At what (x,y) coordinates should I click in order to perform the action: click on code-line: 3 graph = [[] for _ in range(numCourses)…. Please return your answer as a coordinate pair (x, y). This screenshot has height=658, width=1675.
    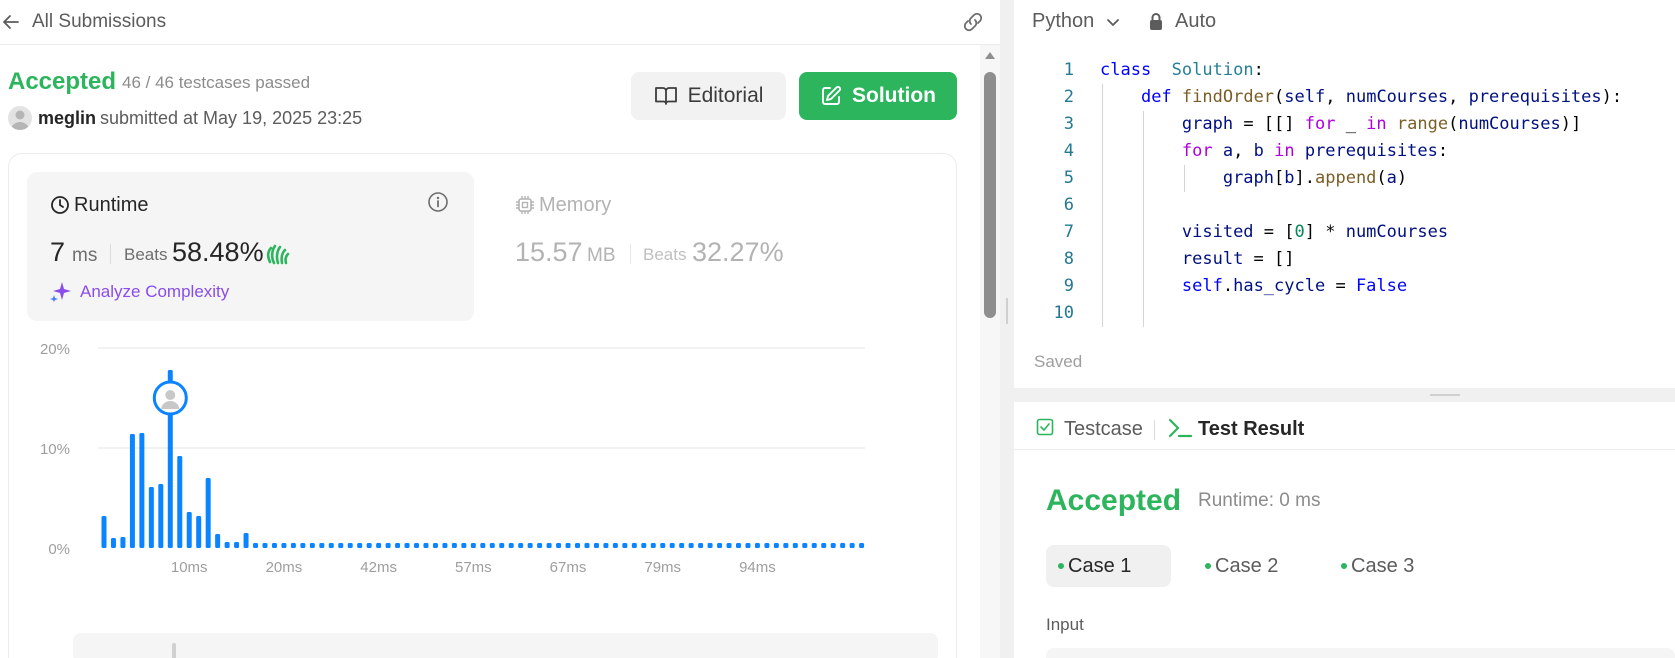
    Looking at the image, I should click on (1344, 124).